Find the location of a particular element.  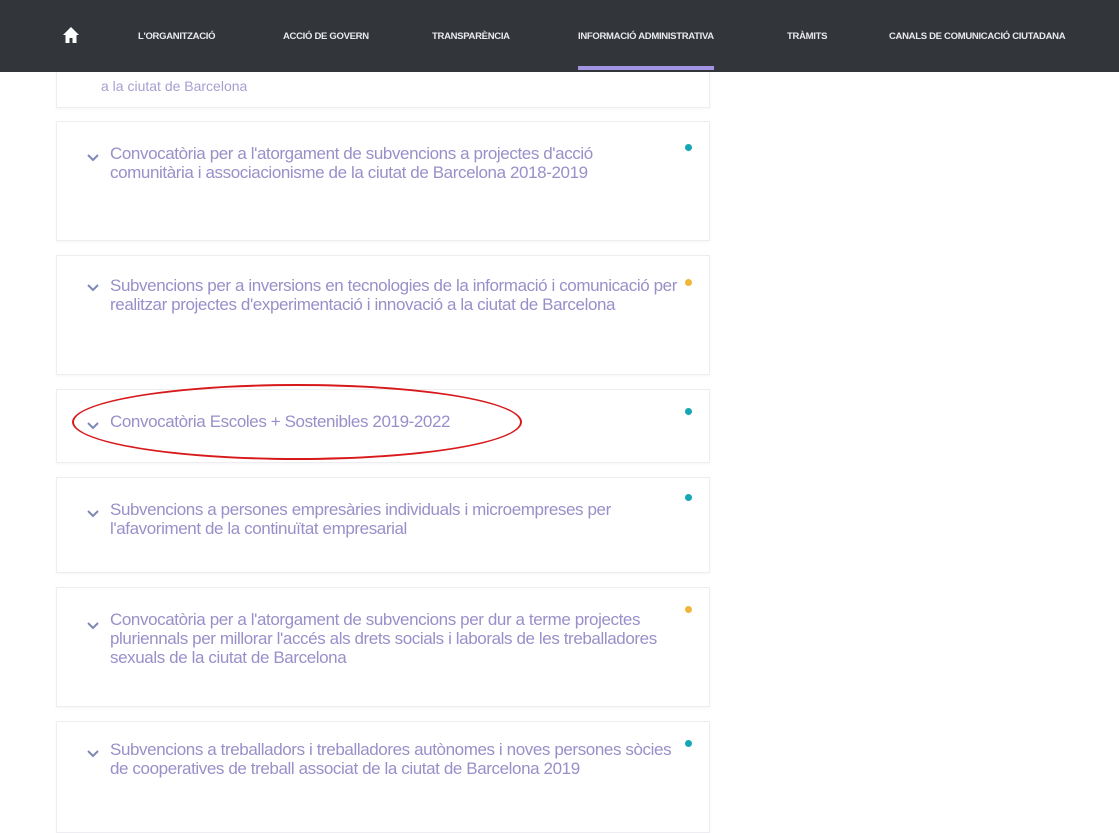

nav-item-canals-comunicacio: CANALS DE COMUNICACIÓ CIUTADANA is located at coordinates (977, 36).